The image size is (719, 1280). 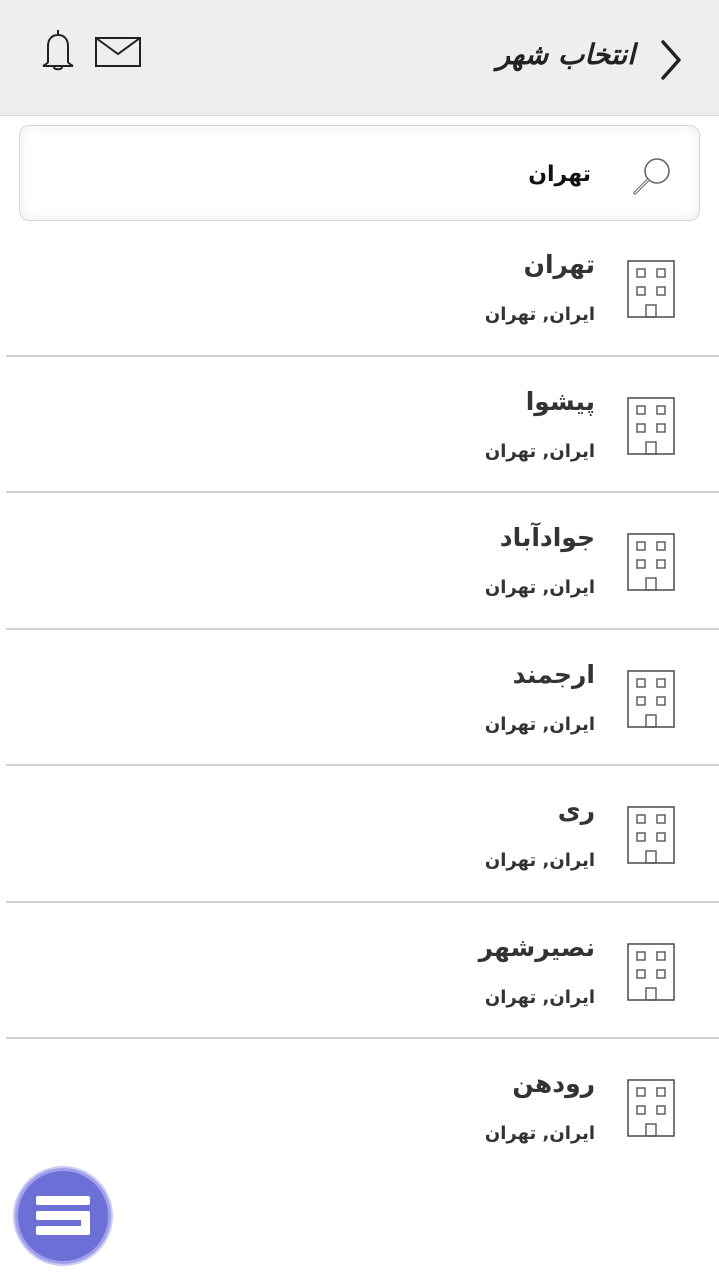 I want to click on list-item: پیشوا ایران, تهران, so click(x=359, y=425).